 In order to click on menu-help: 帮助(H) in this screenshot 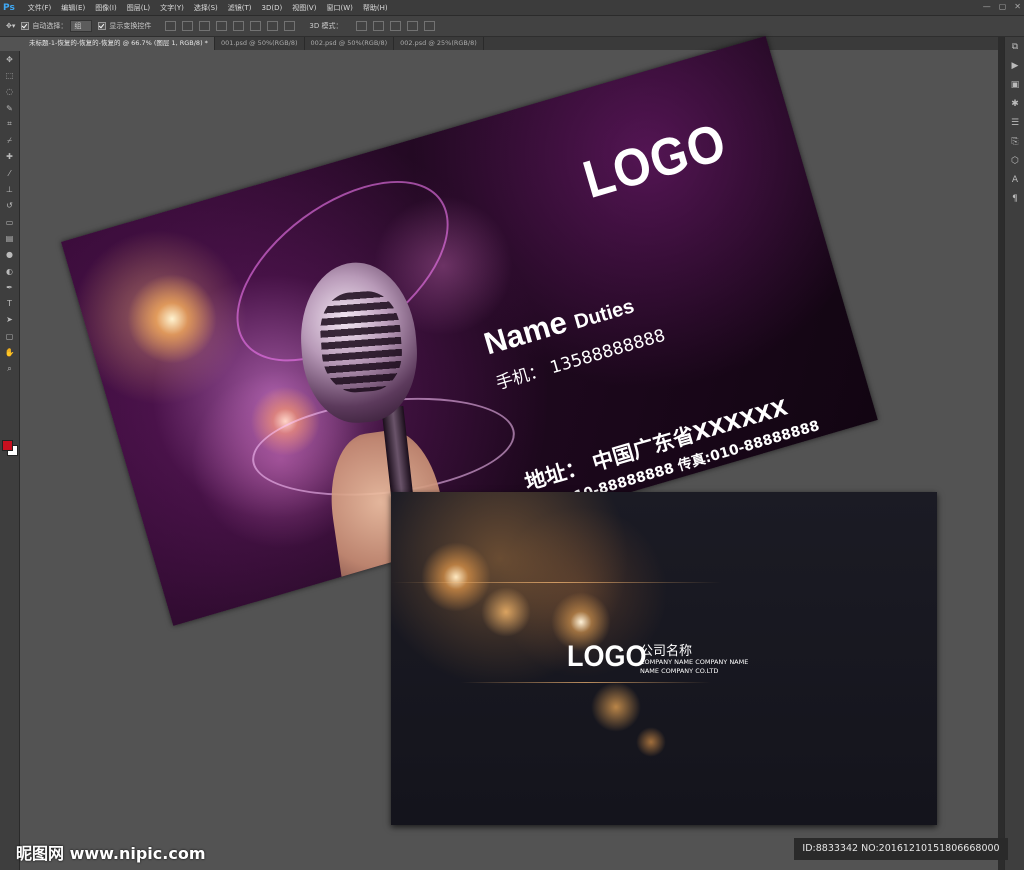, I will do `click(375, 8)`.